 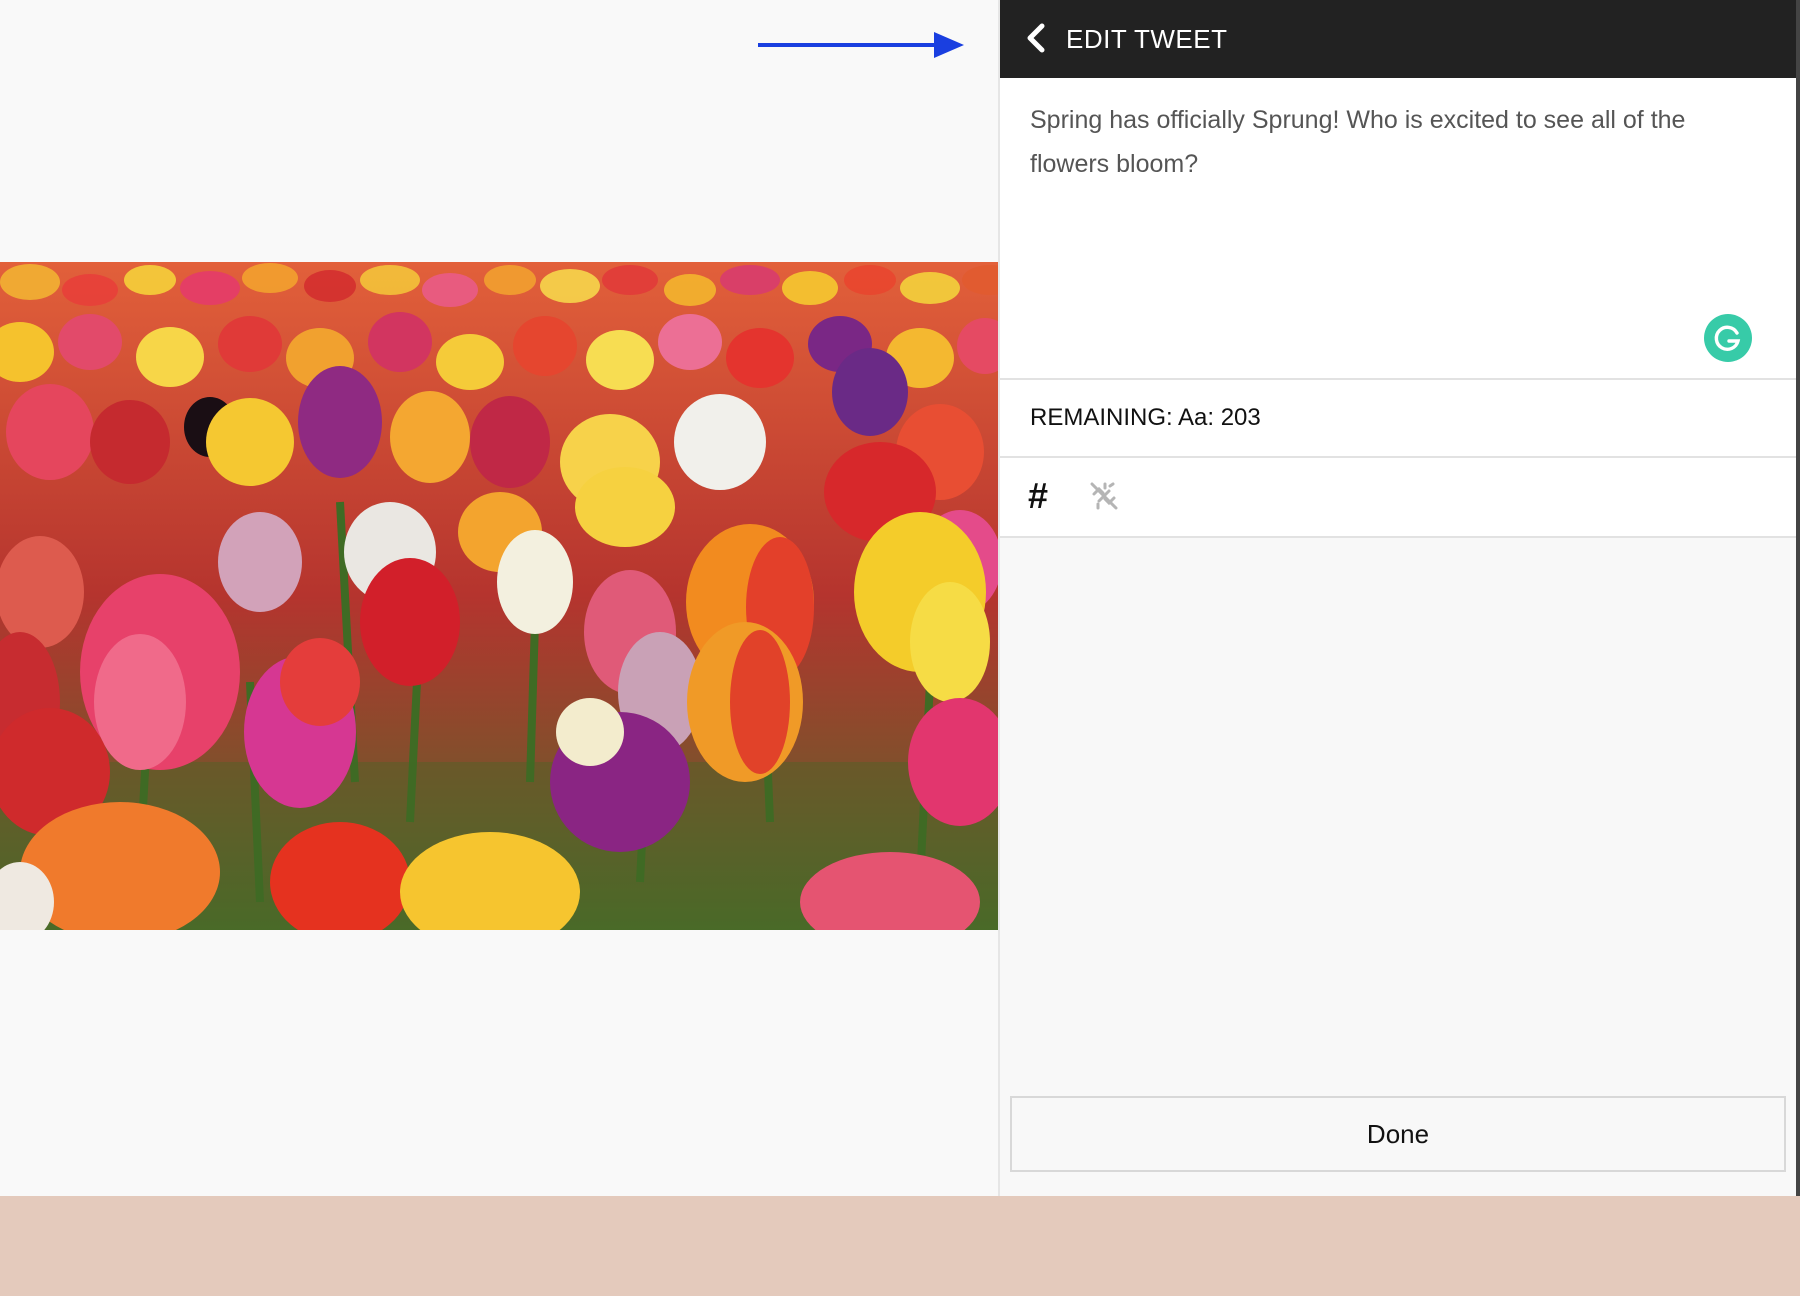 I want to click on unlink-icon, so click(x=1104, y=496).